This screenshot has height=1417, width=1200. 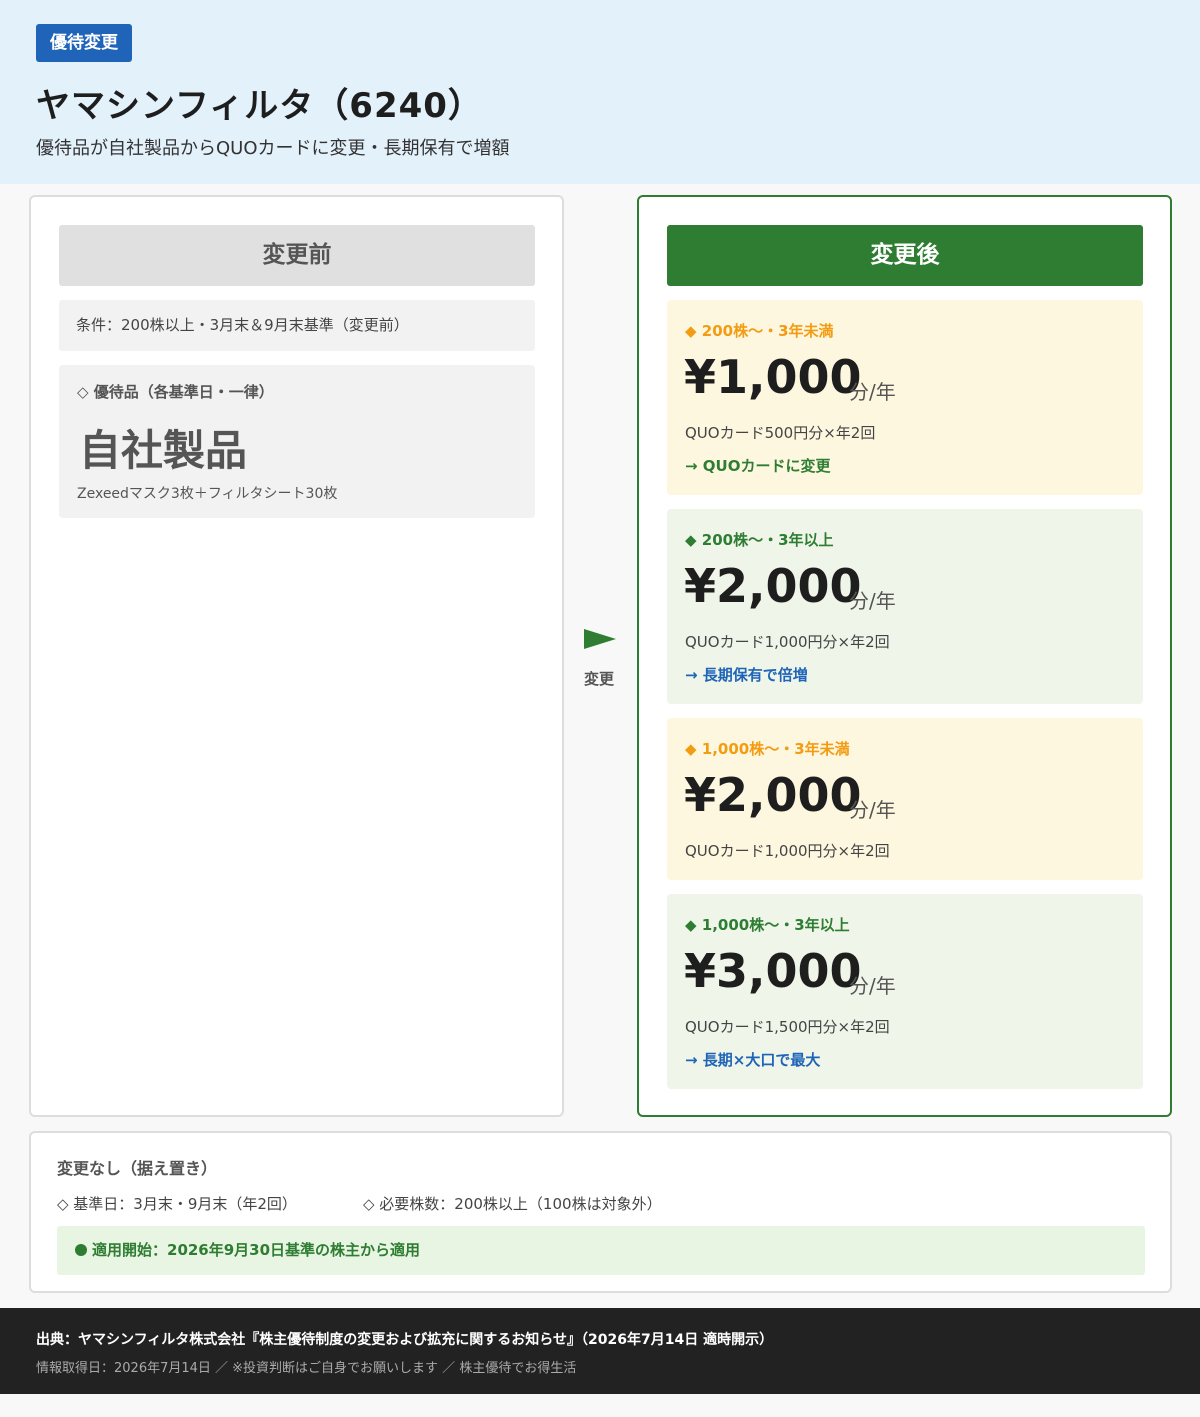 What do you see at coordinates (780, 433) in the screenshot?
I see `tier-detail: QUOカード500円分×年2回` at bounding box center [780, 433].